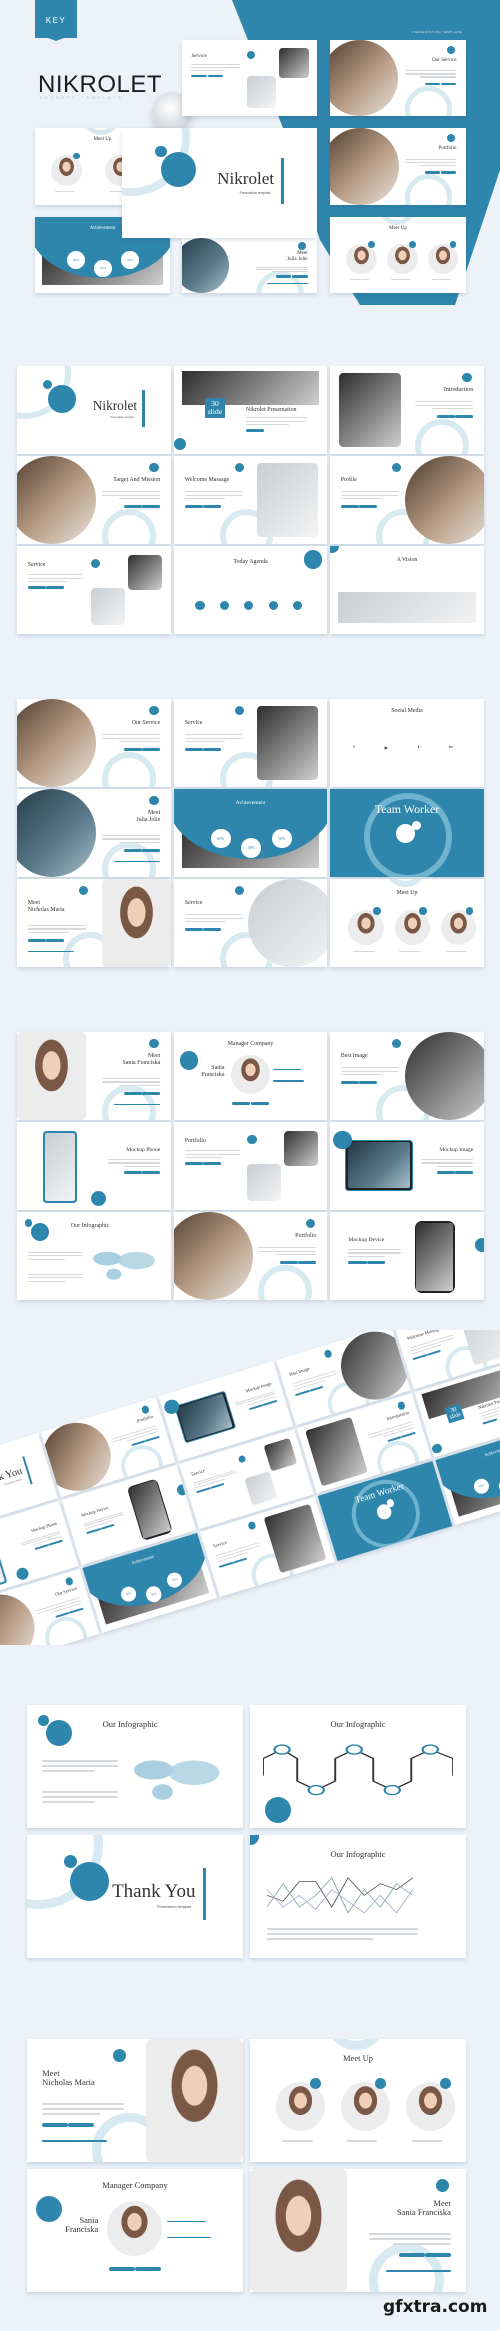 This screenshot has width=500, height=2331. I want to click on slide-cell: Portfolio, so click(250, 1256).